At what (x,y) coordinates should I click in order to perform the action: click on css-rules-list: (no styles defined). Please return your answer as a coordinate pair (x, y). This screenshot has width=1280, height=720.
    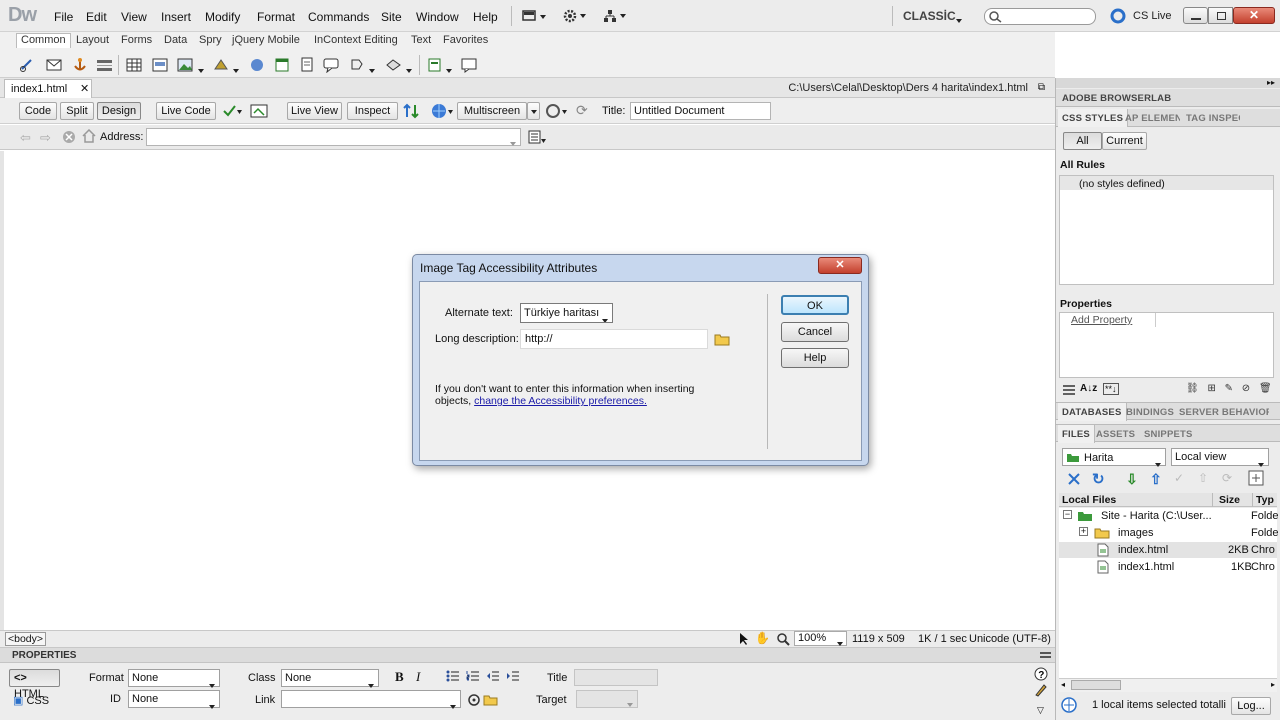
    Looking at the image, I should click on (1166, 230).